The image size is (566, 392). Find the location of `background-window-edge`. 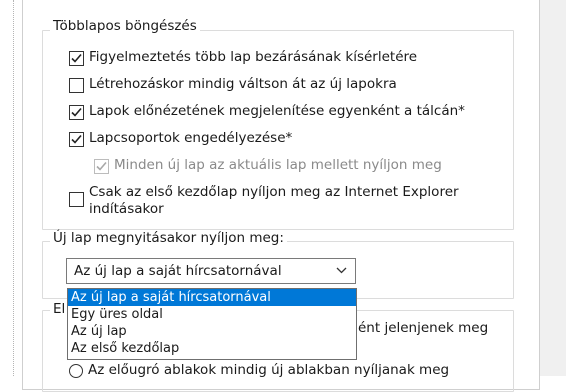

background-window-edge is located at coordinates (7, 188).